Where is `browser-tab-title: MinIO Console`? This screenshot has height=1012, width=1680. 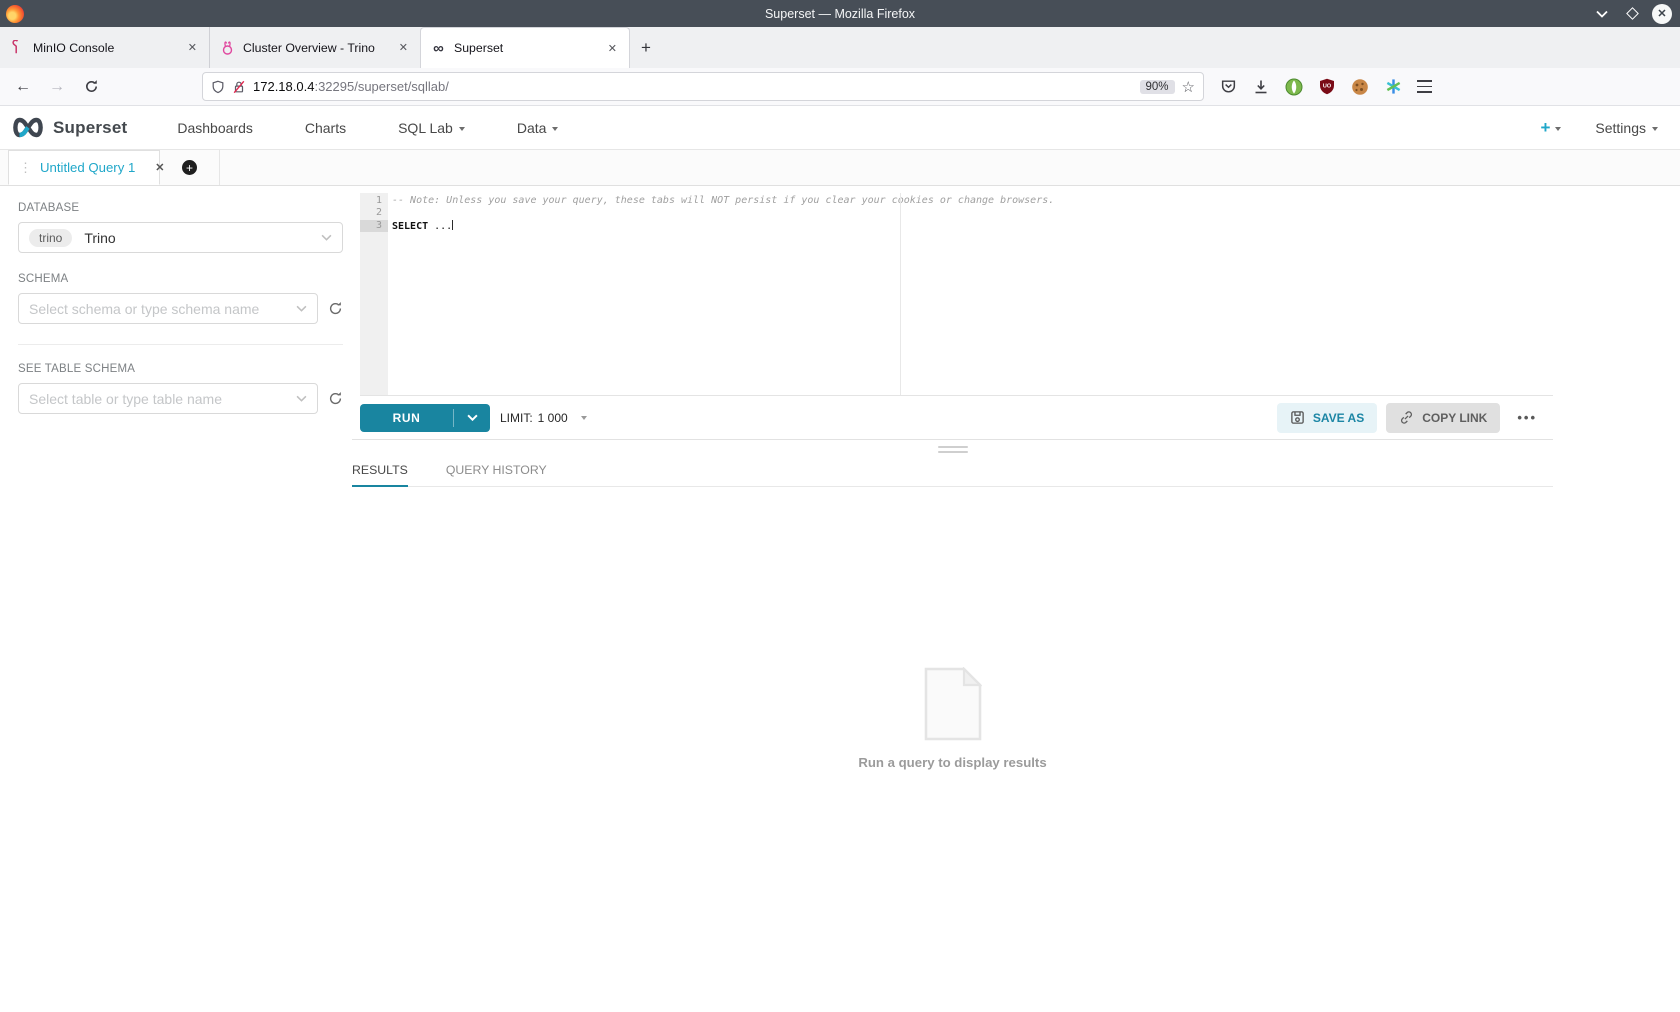 browser-tab-title: MinIO Console is located at coordinates (74, 47).